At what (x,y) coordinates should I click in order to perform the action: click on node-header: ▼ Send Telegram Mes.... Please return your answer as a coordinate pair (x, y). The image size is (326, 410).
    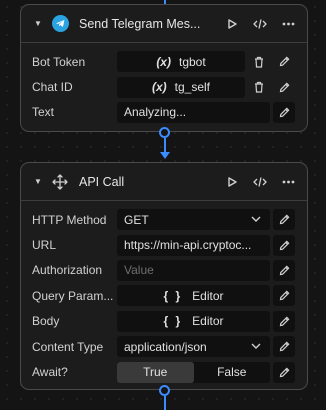
    Looking at the image, I should click on (164, 24).